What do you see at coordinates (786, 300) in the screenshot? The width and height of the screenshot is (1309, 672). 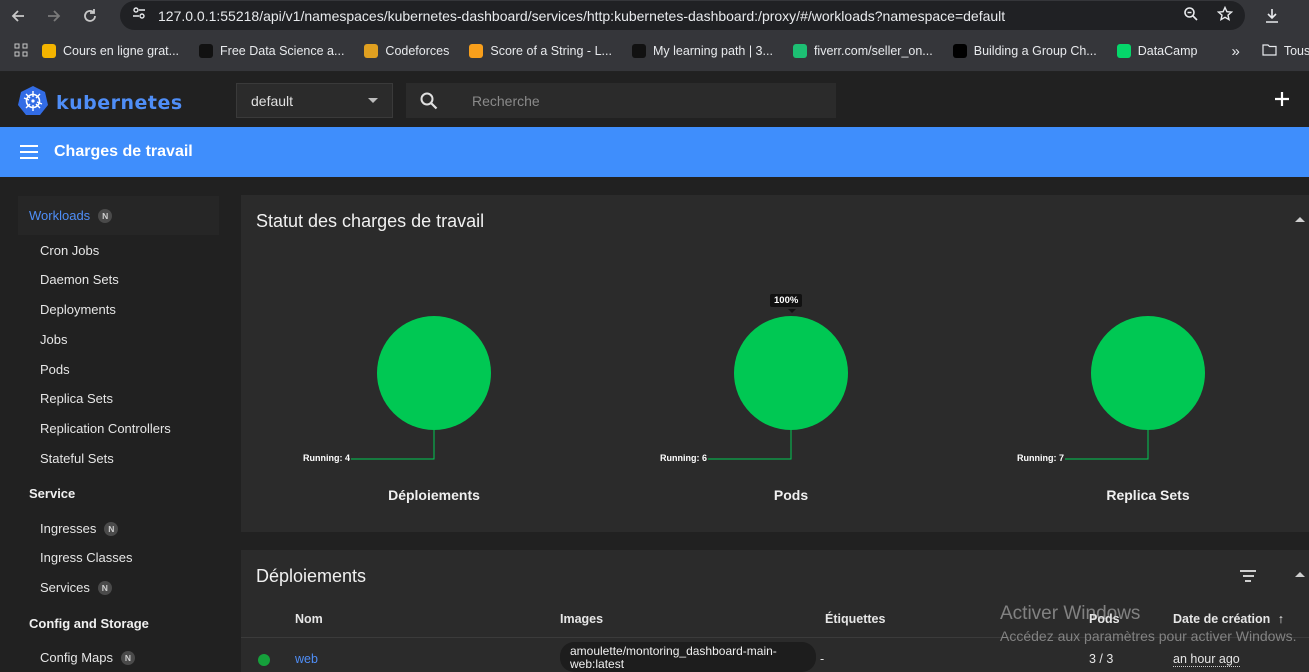 I see `chart-tooltip: 100%` at bounding box center [786, 300].